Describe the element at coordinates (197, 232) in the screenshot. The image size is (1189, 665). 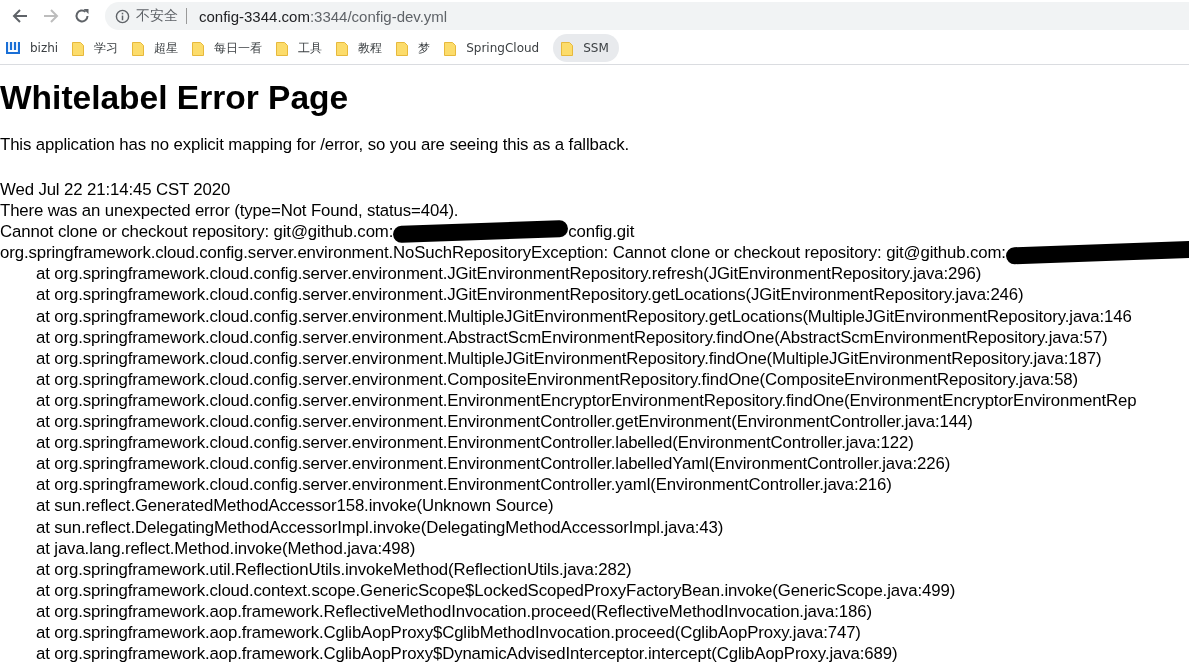
I see `error-text: Cannot clone or checkout repository: git@github.com:` at that location.